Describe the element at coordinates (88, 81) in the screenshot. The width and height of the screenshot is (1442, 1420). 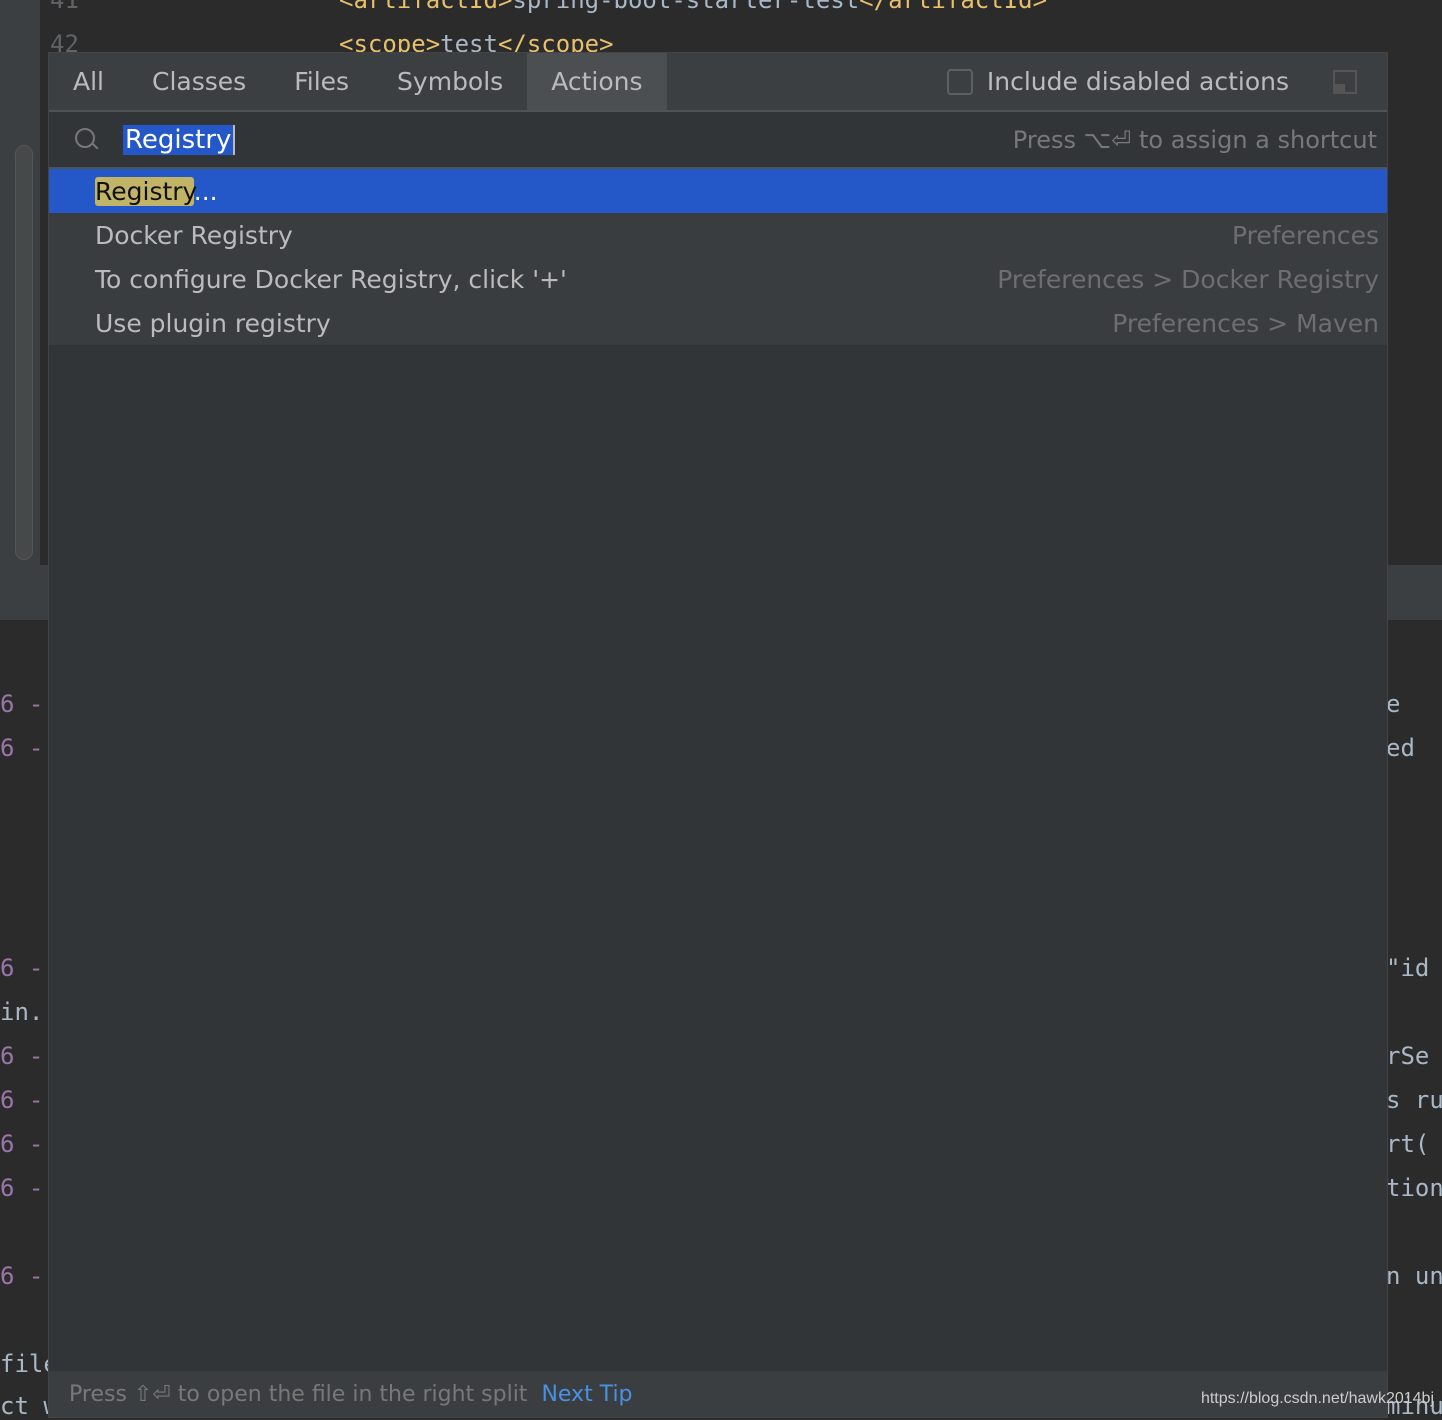
I see `tab-all: All` at that location.